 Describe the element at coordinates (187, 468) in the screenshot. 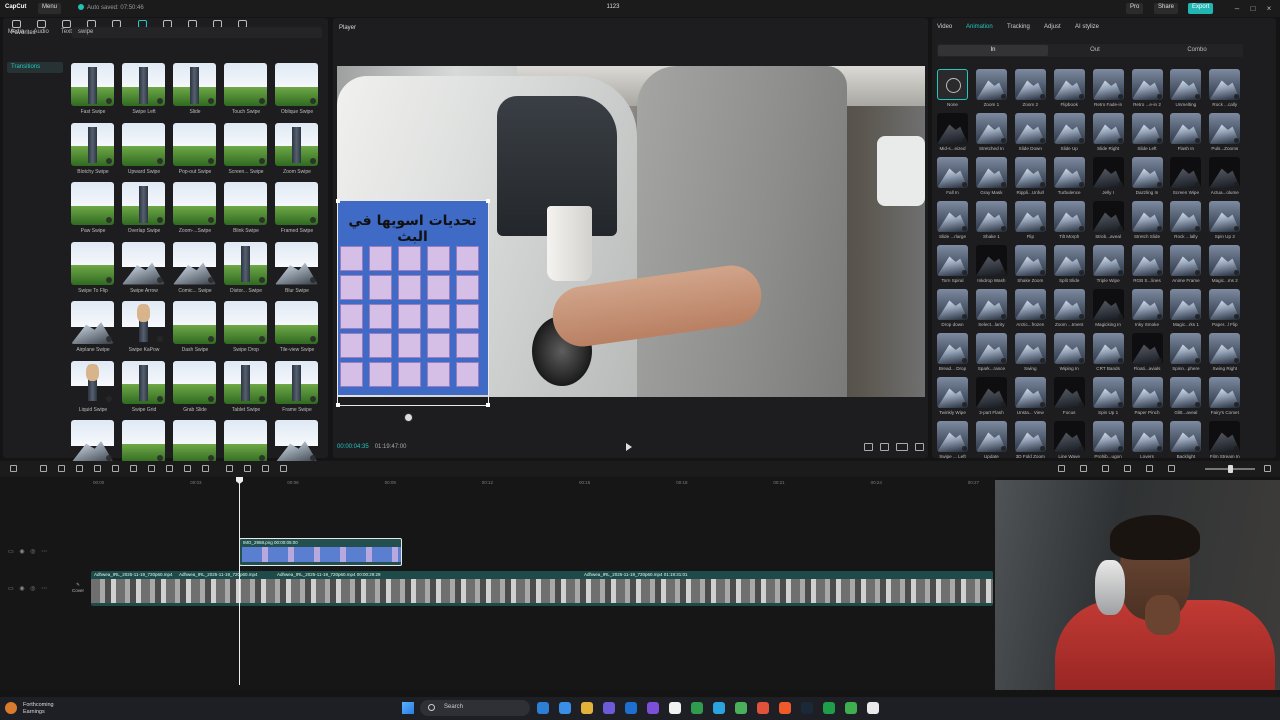

I see `crop-icon` at that location.